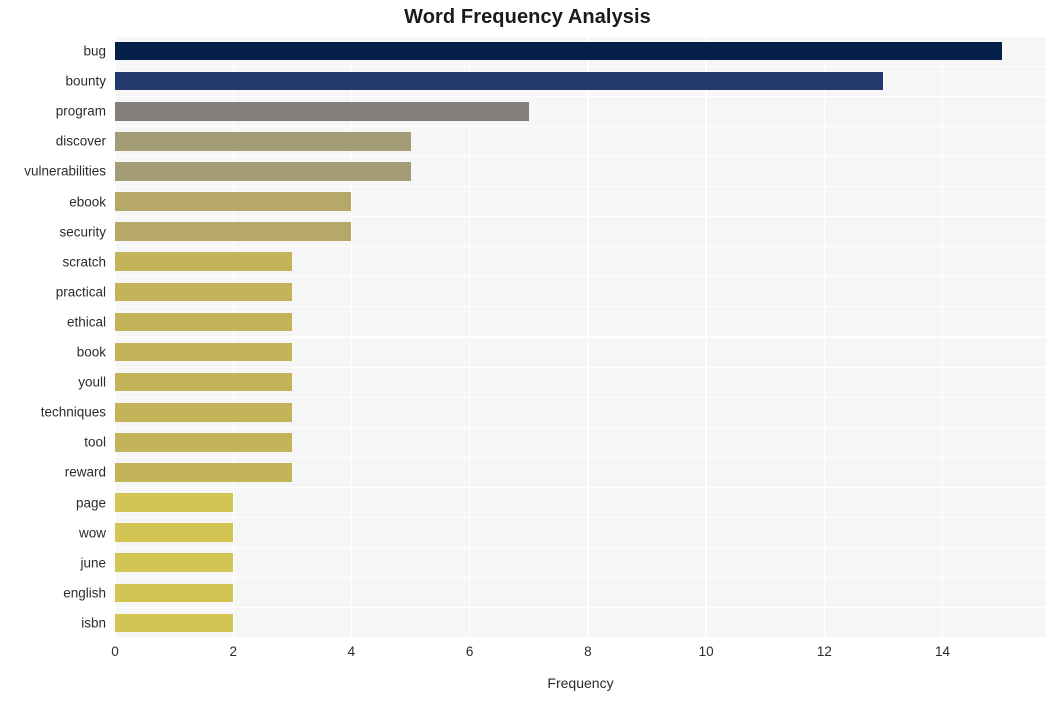 The height and width of the screenshot is (701, 1055). Describe the element at coordinates (85, 472) in the screenshot. I see `y-tick-label-reward: reward` at that location.